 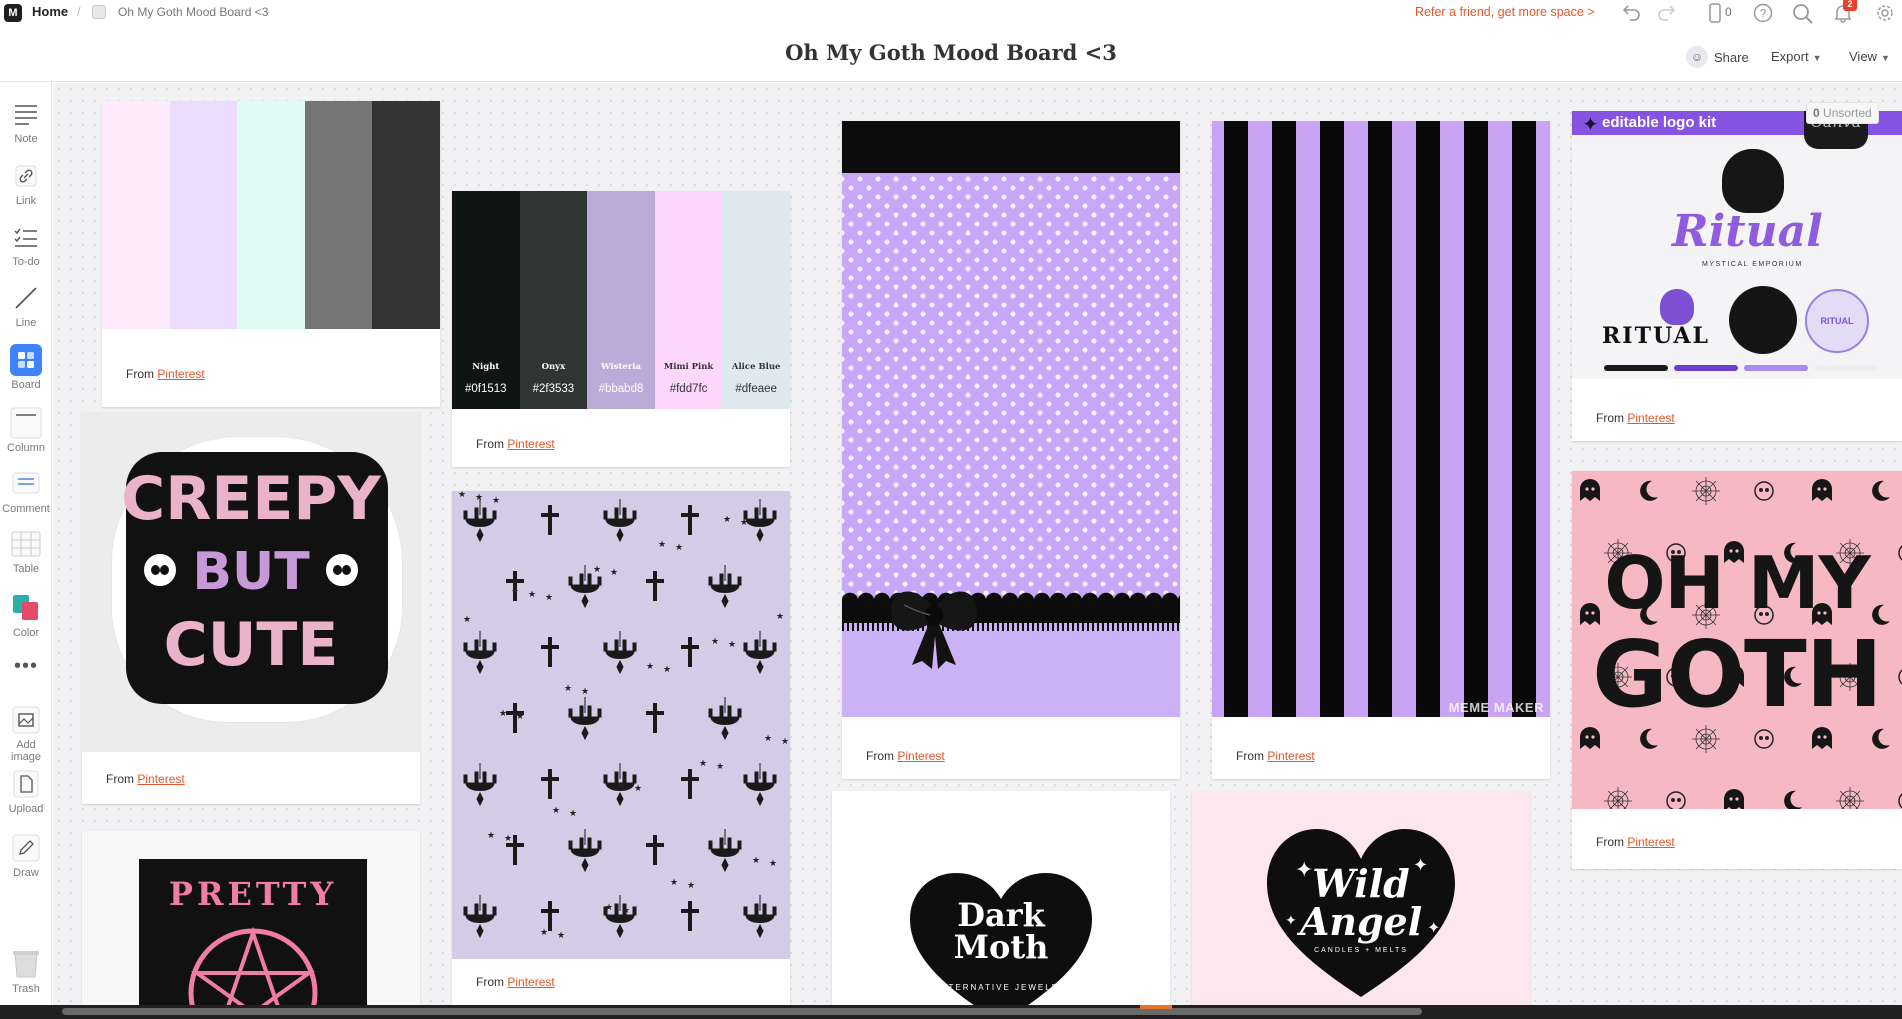 I want to click on swatch-onyx: Onyx #2f3533, so click(x=553, y=300).